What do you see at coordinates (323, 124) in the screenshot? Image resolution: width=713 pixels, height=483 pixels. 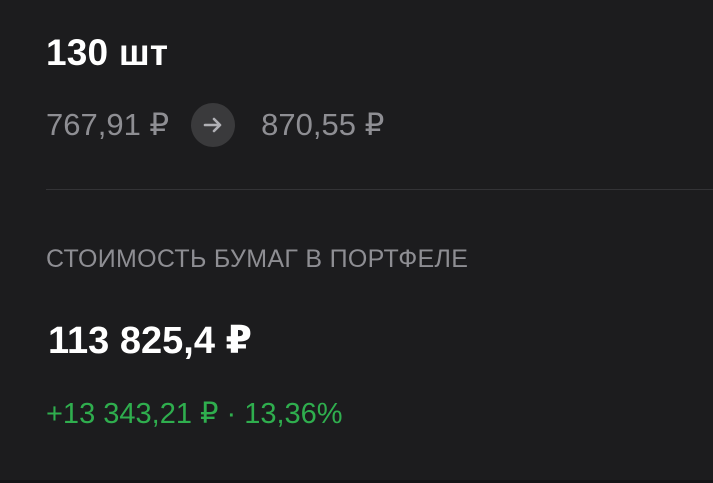 I see `price-to: 870,55 ₽` at bounding box center [323, 124].